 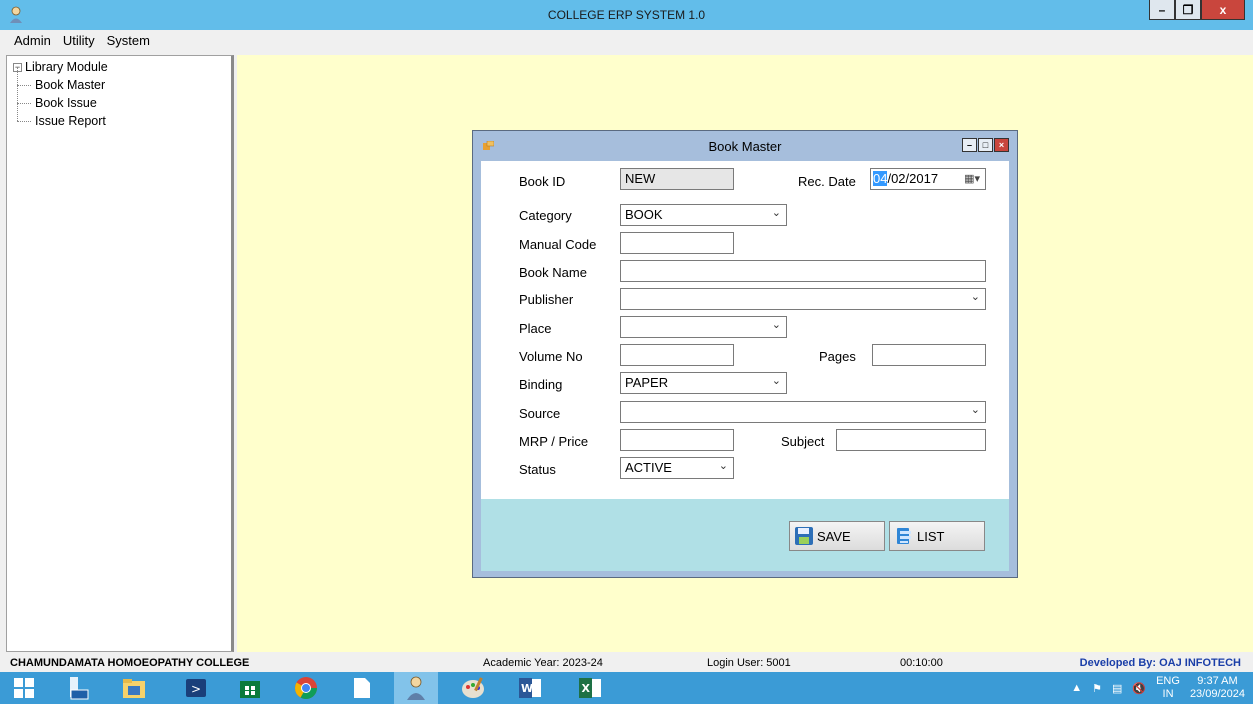 I want to click on taskbar-clock: 9:37 AM 23/09/2024, so click(x=1217, y=688).